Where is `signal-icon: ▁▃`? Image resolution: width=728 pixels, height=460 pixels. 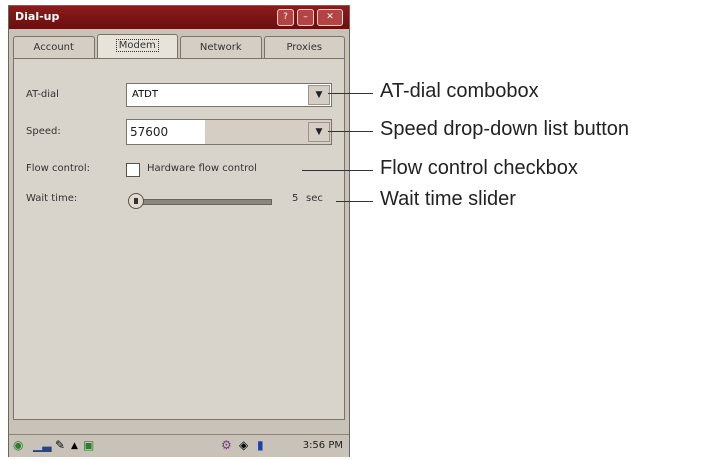
signal-icon: ▁▃ is located at coordinates (42, 445).